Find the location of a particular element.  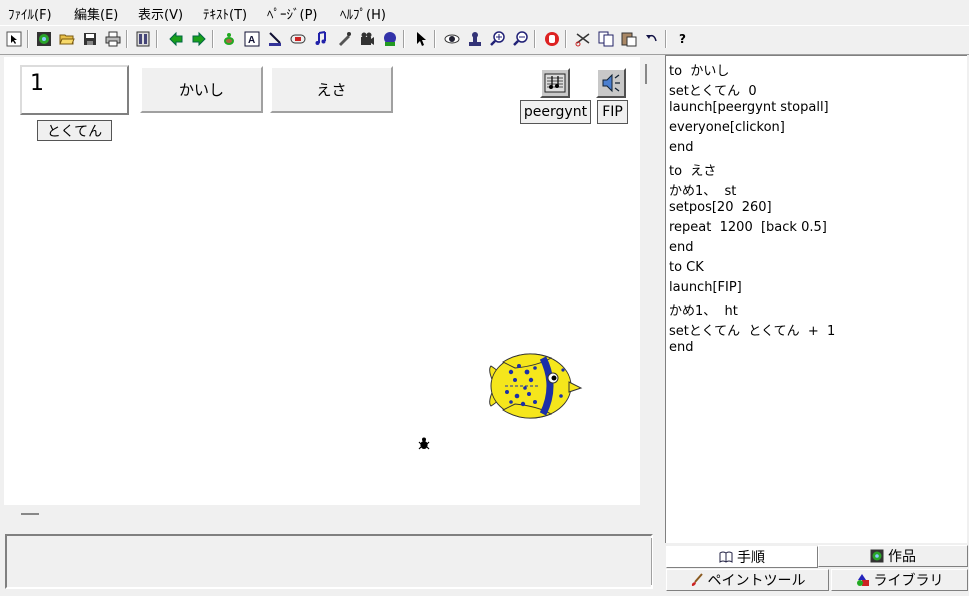

open-folder-icon is located at coordinates (66, 38).